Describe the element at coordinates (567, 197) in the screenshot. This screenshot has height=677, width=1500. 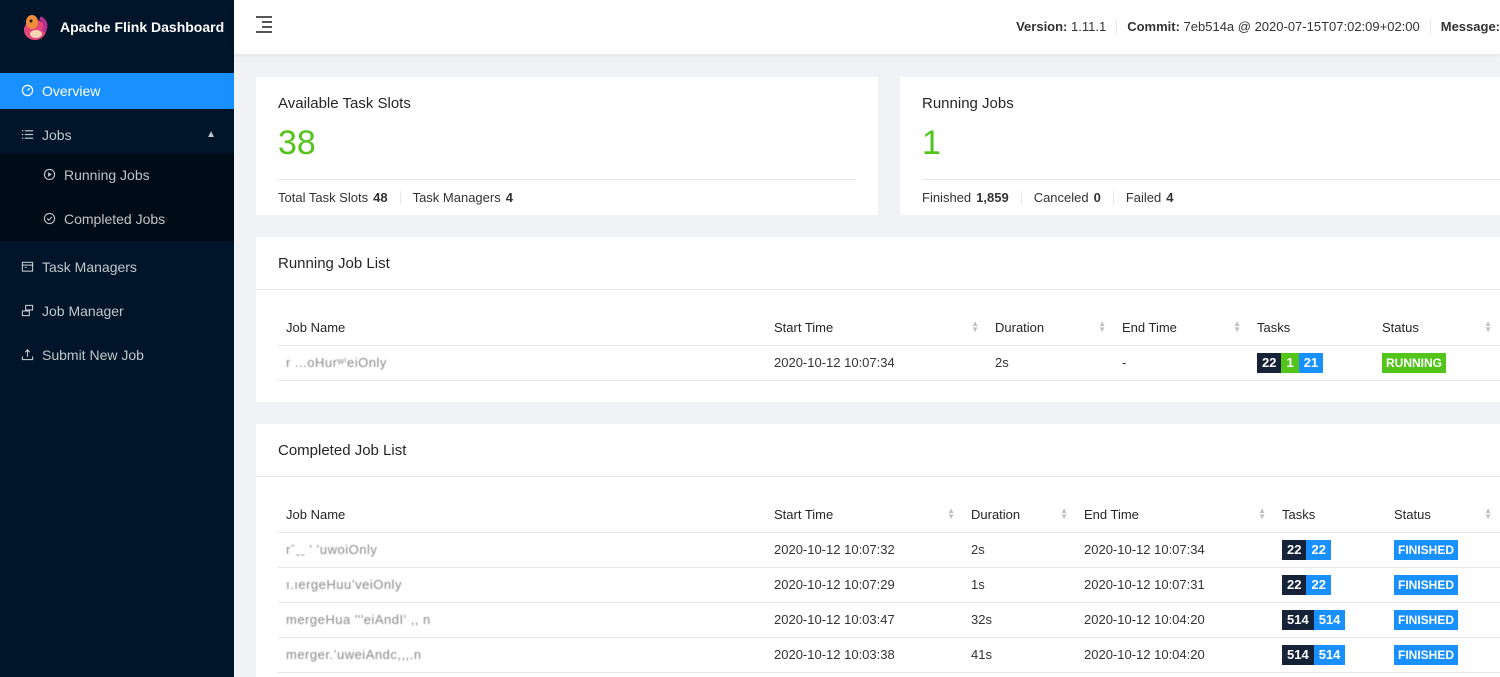
I see `card-footer: Total Task Slots 48 Task Managers 4` at that location.